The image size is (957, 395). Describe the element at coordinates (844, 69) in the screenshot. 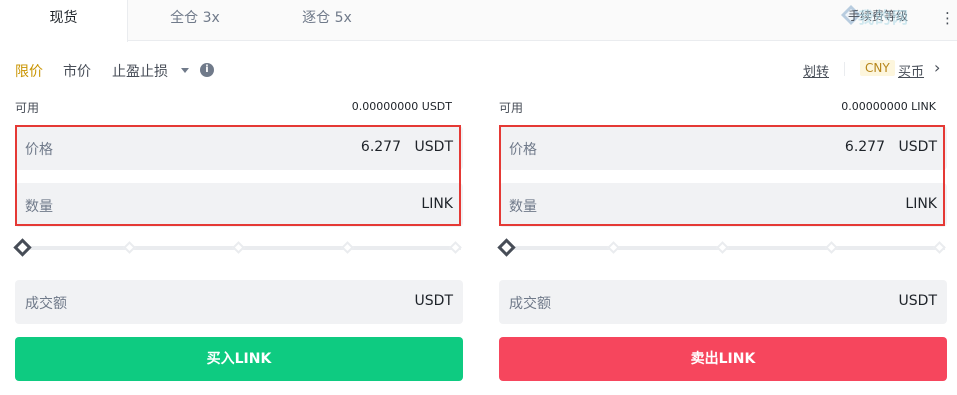

I see `divider` at that location.